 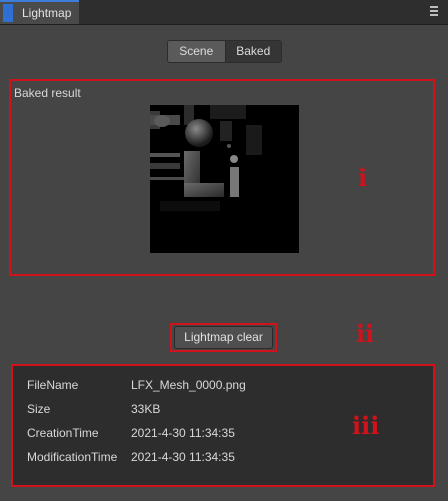 What do you see at coordinates (188, 385) in the screenshot?
I see `info-value: LFX_Mesh_0000.png` at bounding box center [188, 385].